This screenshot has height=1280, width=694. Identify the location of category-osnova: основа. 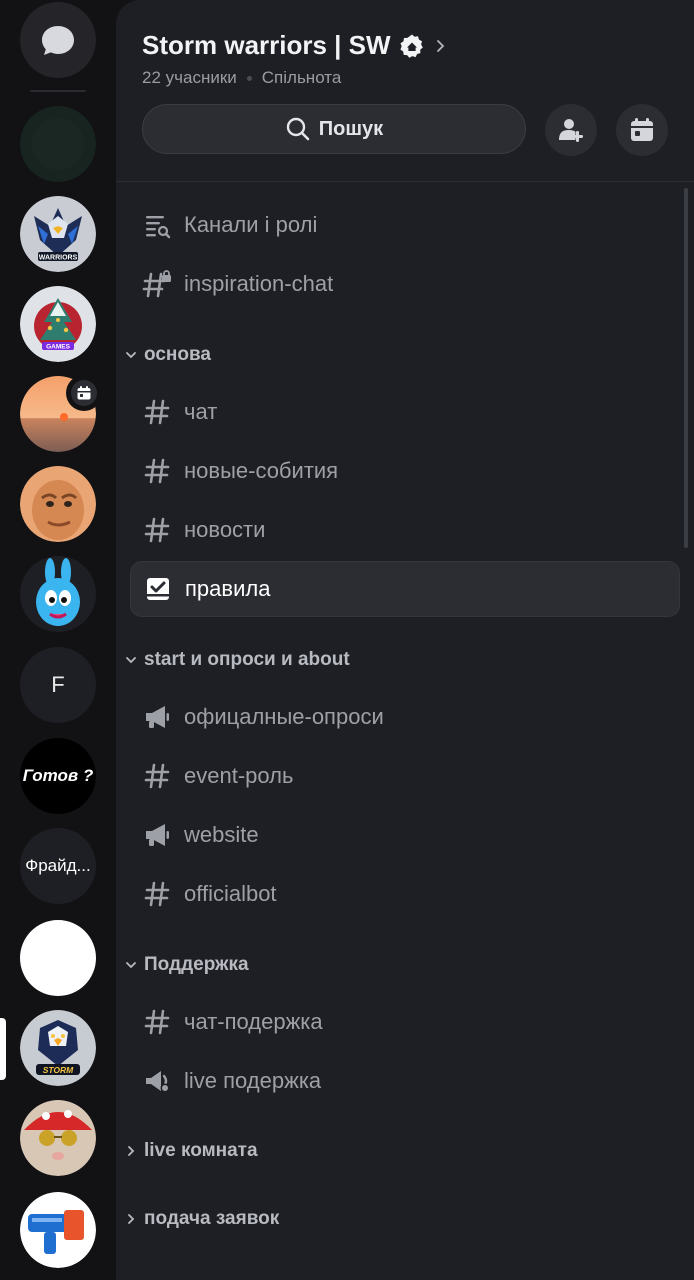
(167, 355).